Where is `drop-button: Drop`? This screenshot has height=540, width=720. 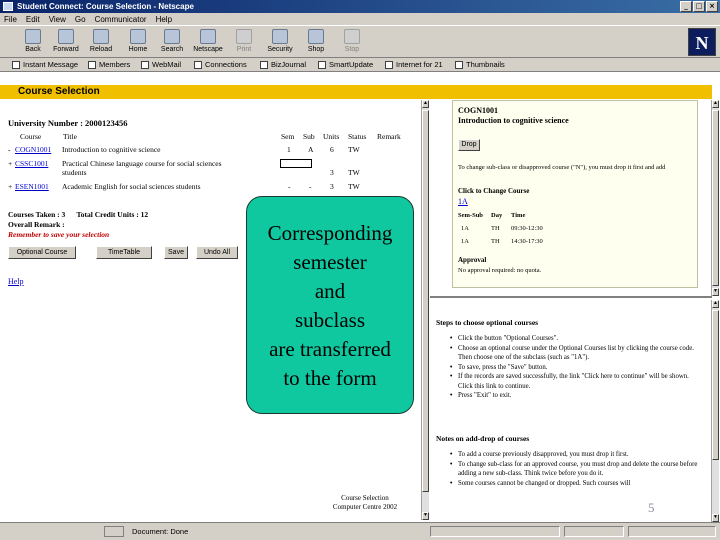
drop-button: Drop is located at coordinates (469, 145).